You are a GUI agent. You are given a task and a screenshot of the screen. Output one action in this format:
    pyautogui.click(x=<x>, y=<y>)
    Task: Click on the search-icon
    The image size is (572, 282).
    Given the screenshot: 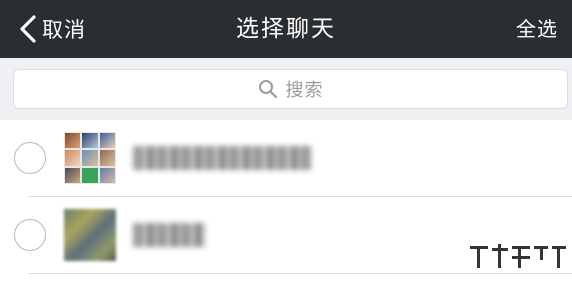 What is the action you would take?
    pyautogui.click(x=267, y=89)
    